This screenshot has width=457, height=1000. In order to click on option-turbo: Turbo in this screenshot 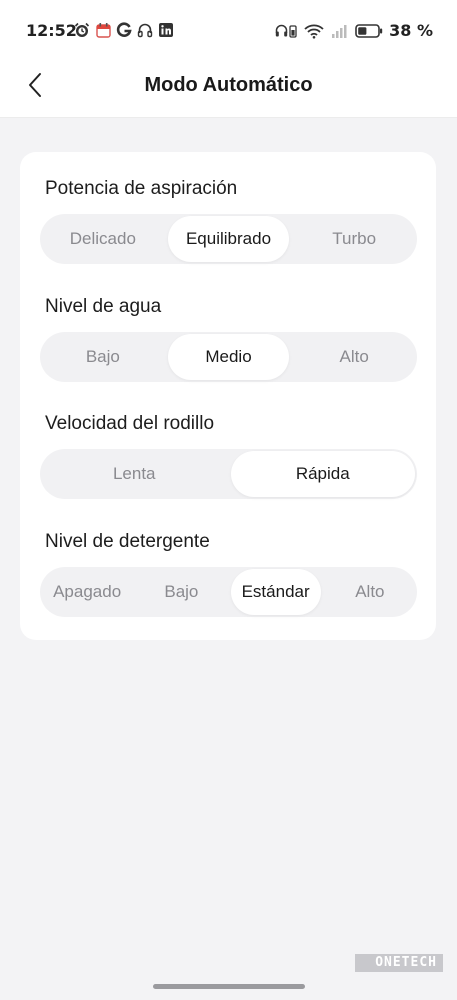, I will do `click(354, 239)`.